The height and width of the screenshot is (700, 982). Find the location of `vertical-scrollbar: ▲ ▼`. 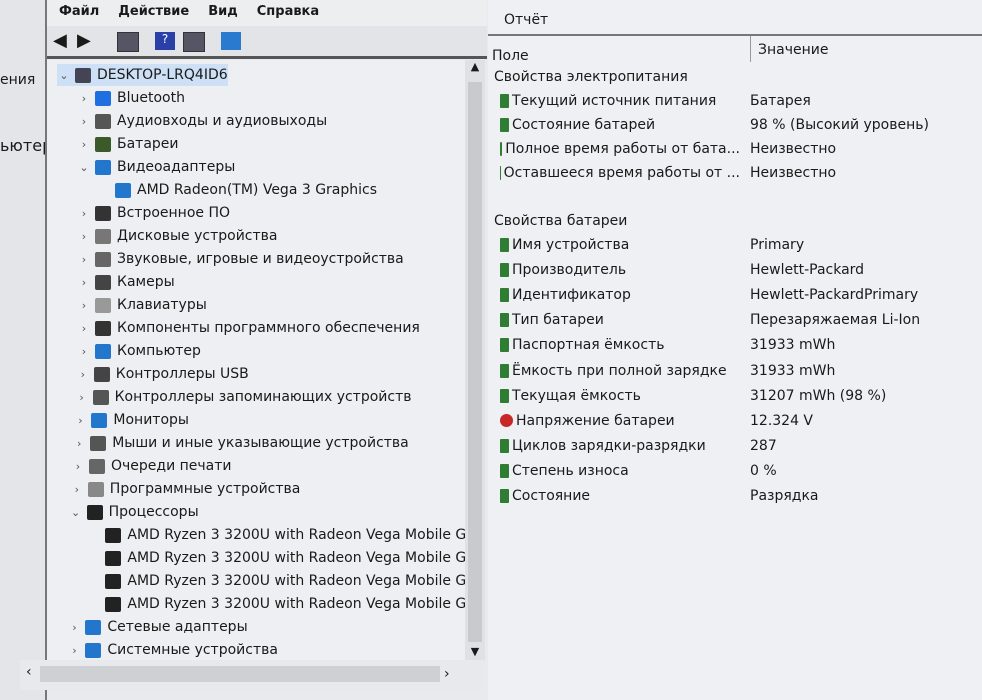

vertical-scrollbar: ▲ ▼ is located at coordinates (475, 360).